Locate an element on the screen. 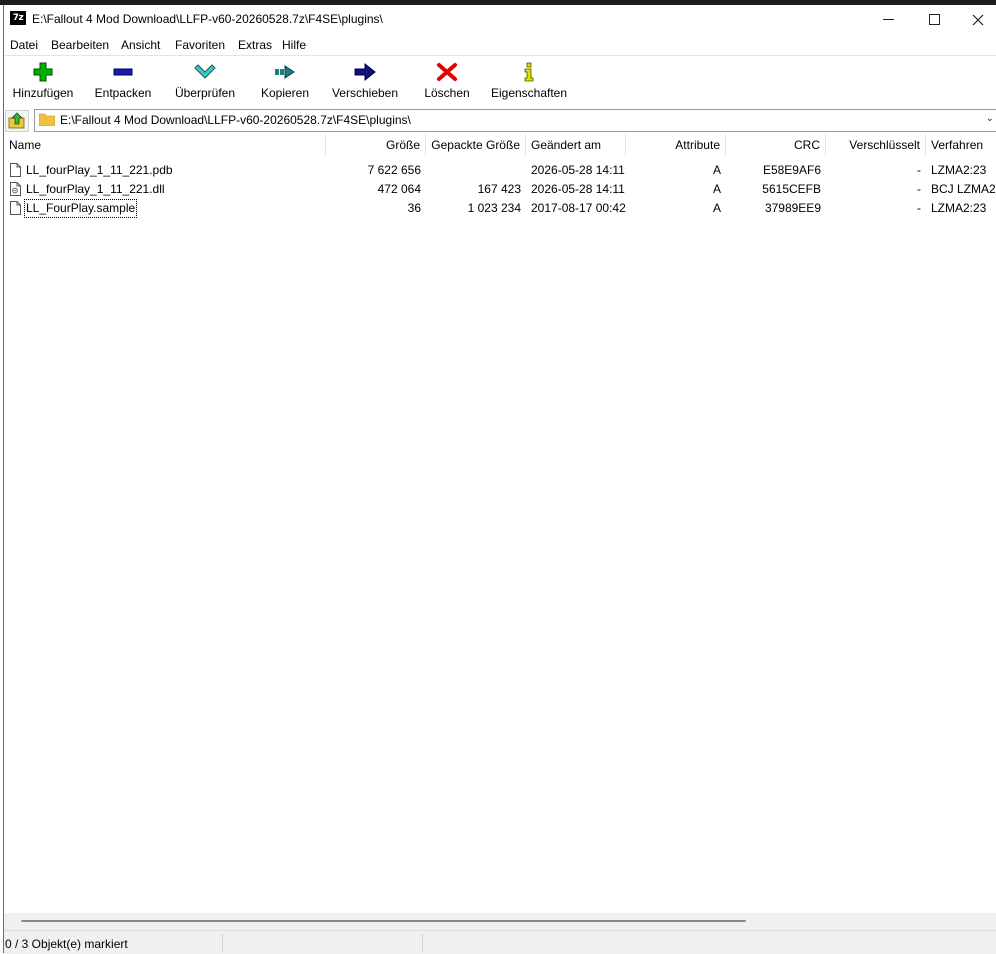 The width and height of the screenshot is (996, 954). file-name: LL_FourPlay.sample is located at coordinates (81, 208).